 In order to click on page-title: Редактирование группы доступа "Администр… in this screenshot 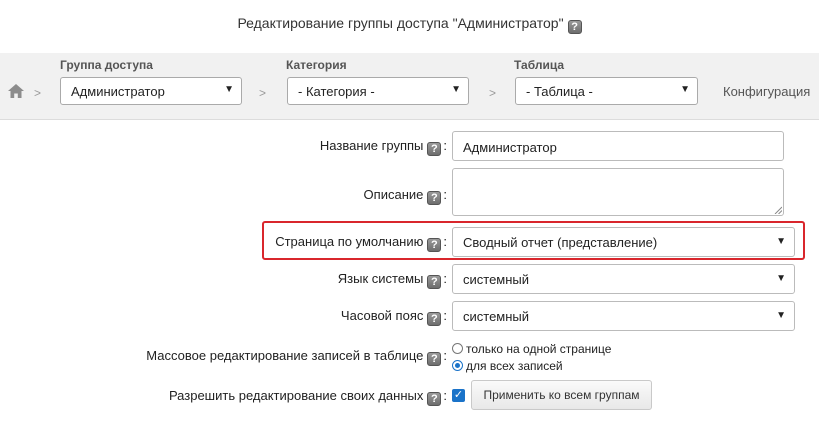, I will do `click(409, 24)`.